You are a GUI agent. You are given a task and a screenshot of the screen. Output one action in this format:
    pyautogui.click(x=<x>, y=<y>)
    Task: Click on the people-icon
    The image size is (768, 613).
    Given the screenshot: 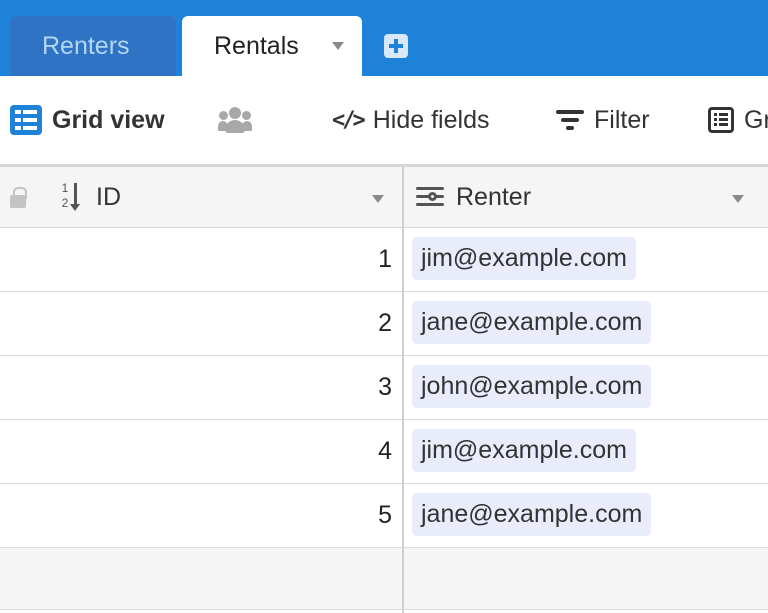 What is the action you would take?
    pyautogui.click(x=235, y=120)
    